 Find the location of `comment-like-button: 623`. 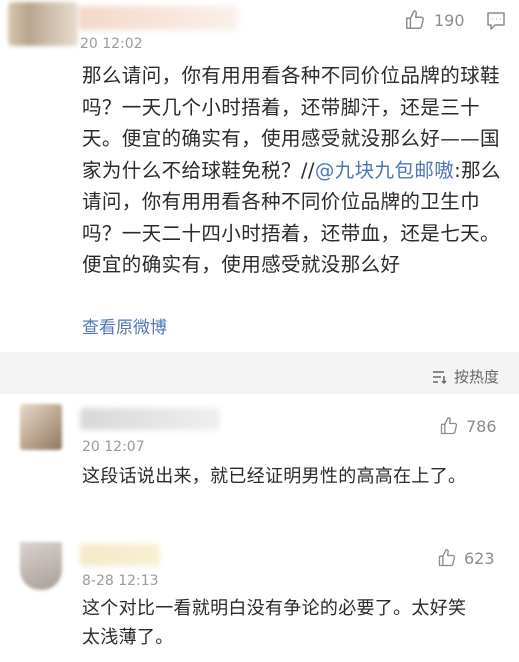

comment-like-button: 623 is located at coordinates (466, 558).